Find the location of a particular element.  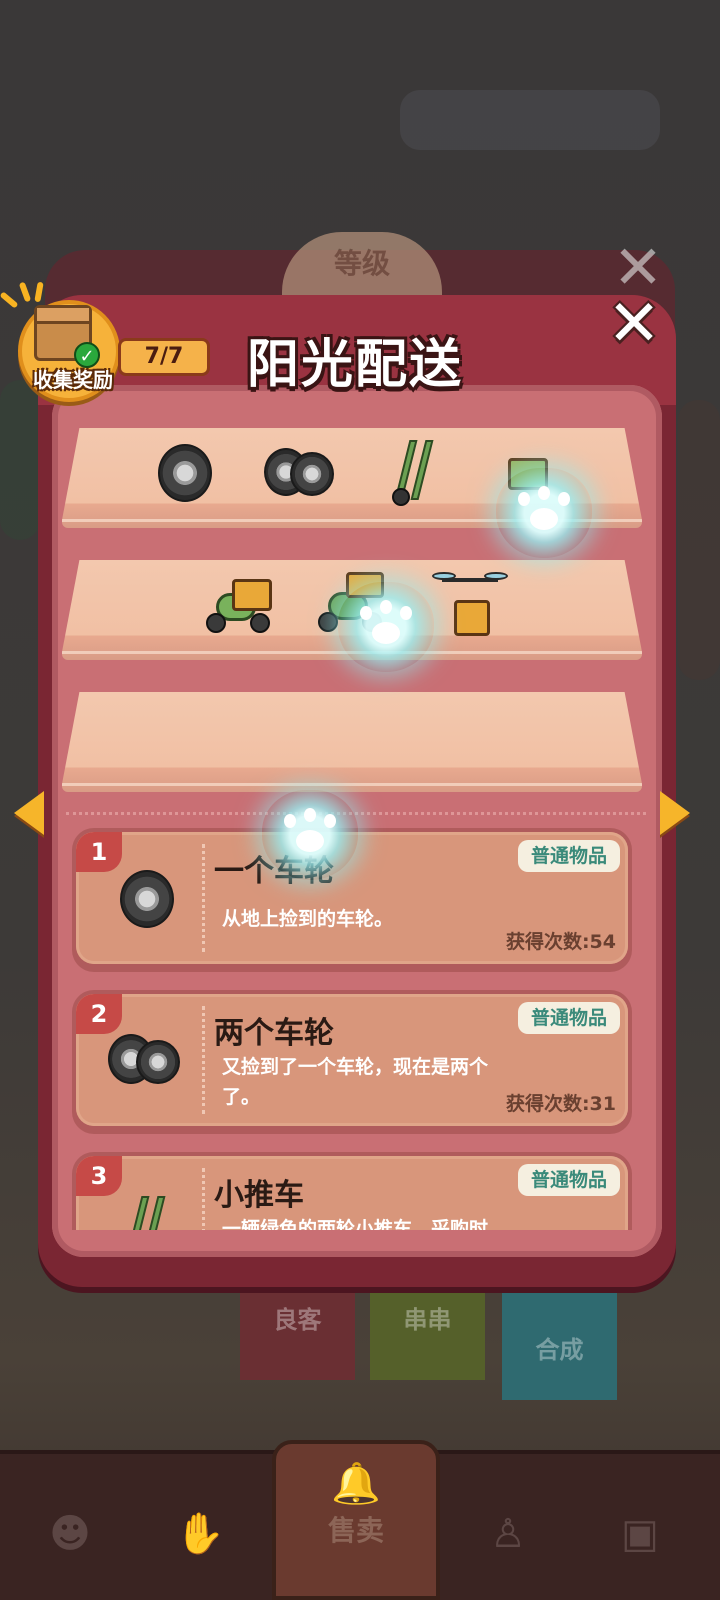

nav-sell-button: 🔔 售卖 is located at coordinates (356, 1520).